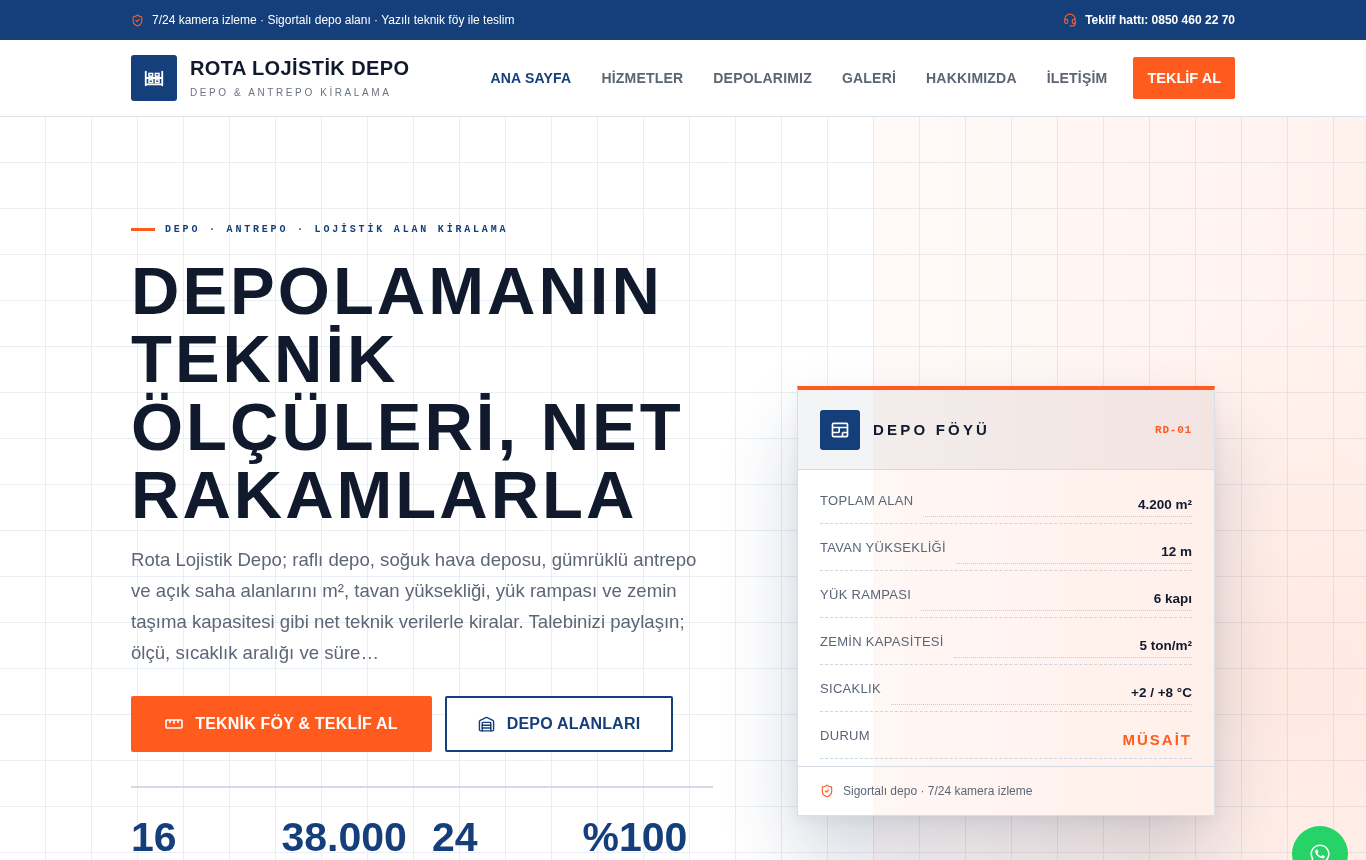 Image resolution: width=1366 pixels, height=860 pixels. I want to click on stat-value: %100, so click(635, 837).